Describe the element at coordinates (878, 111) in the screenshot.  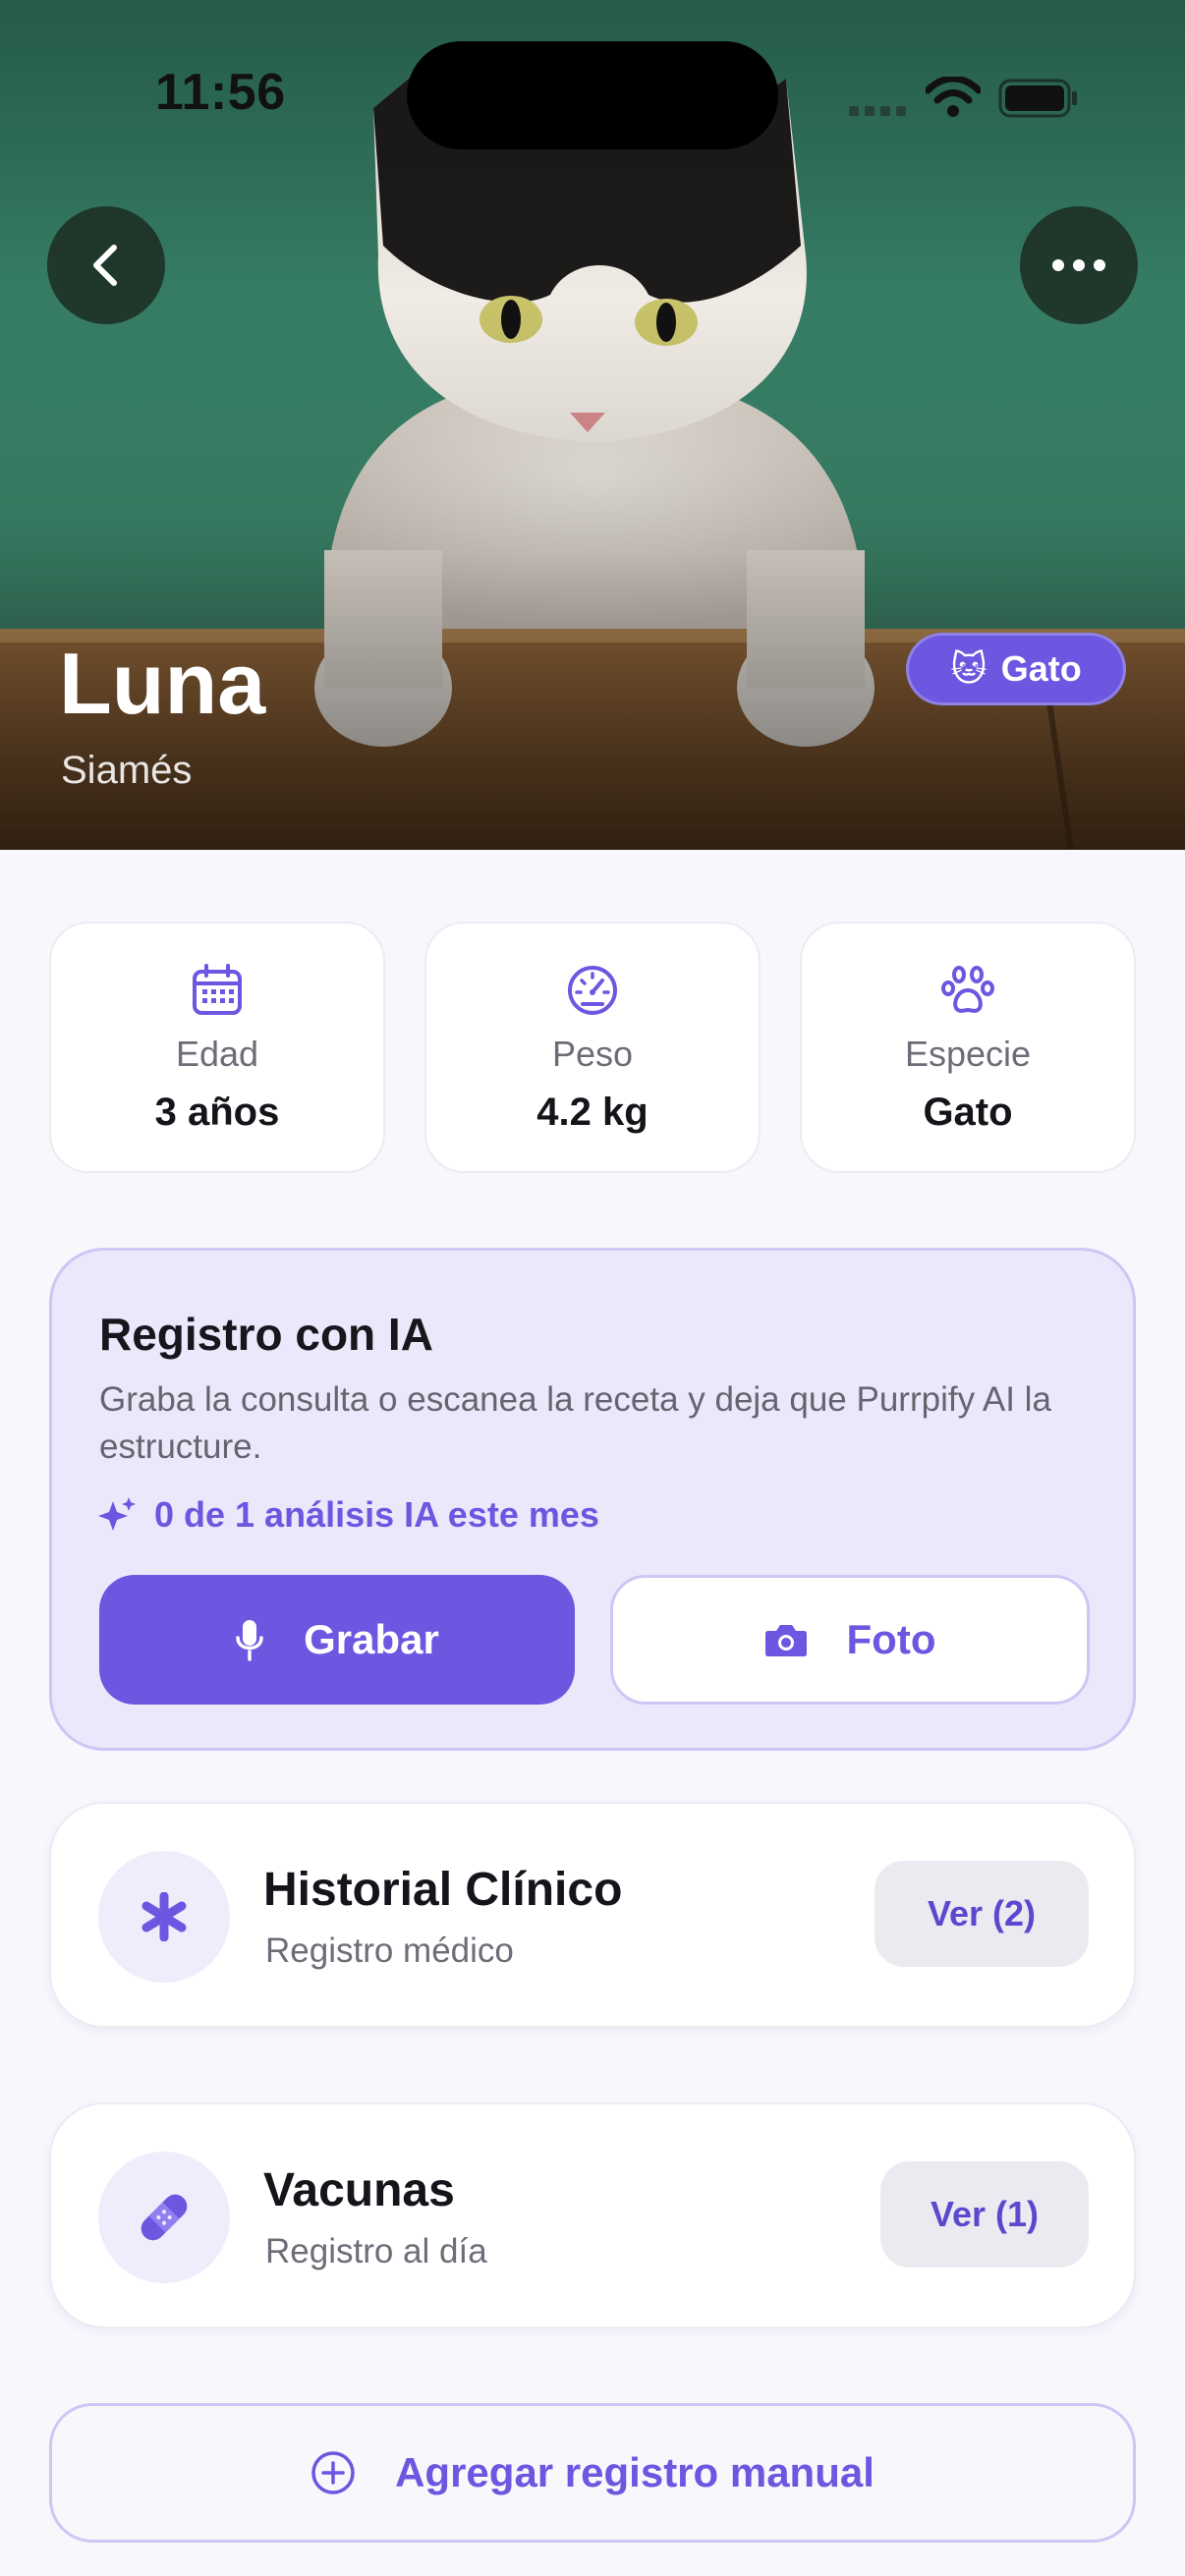
I see `cellular-signal-icon` at that location.